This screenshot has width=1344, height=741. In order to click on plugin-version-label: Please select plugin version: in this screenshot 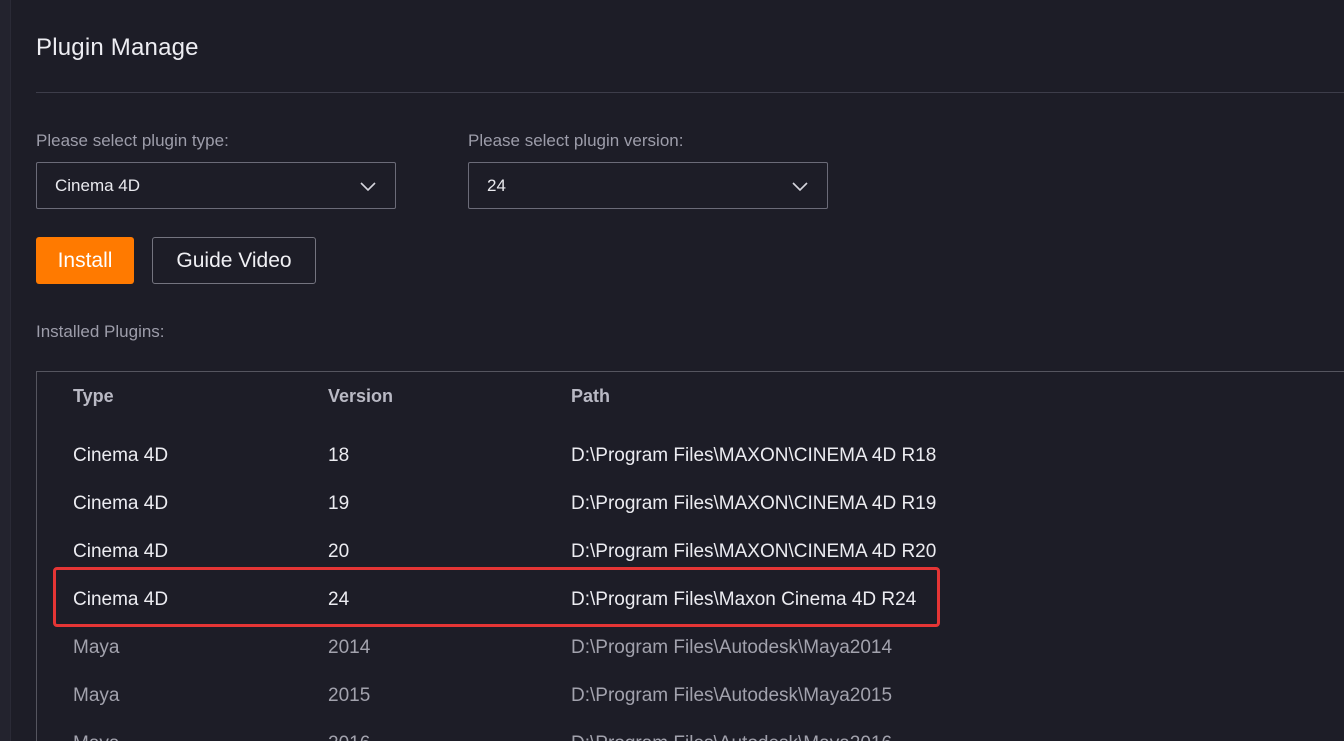, I will do `click(576, 140)`.